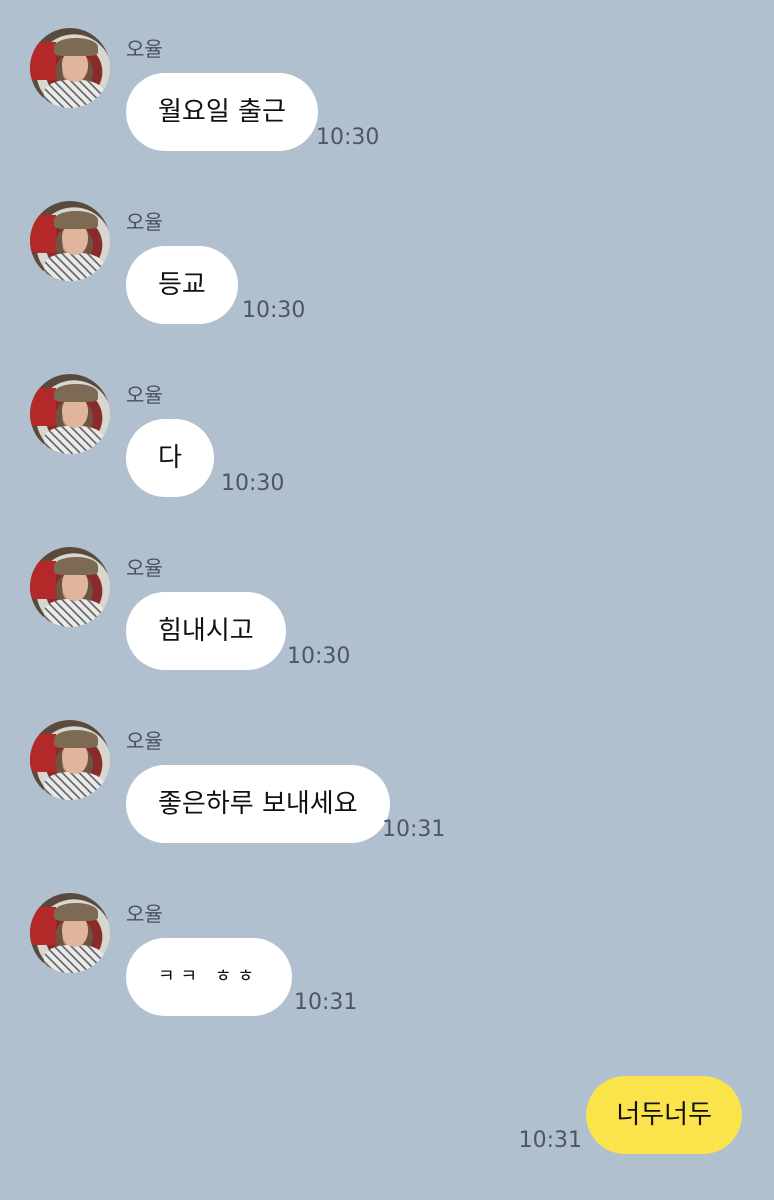 Image resolution: width=774 pixels, height=1200 pixels. Describe the element at coordinates (206, 631) in the screenshot. I see `message-bubble: 힘내시고` at that location.